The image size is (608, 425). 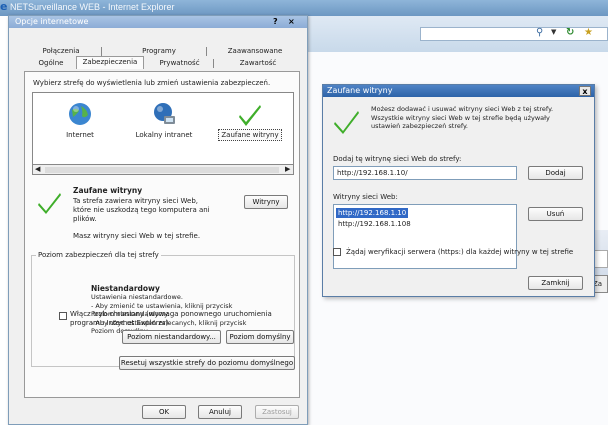 I want to click on tab-general: Ogólne, so click(x=51, y=63).